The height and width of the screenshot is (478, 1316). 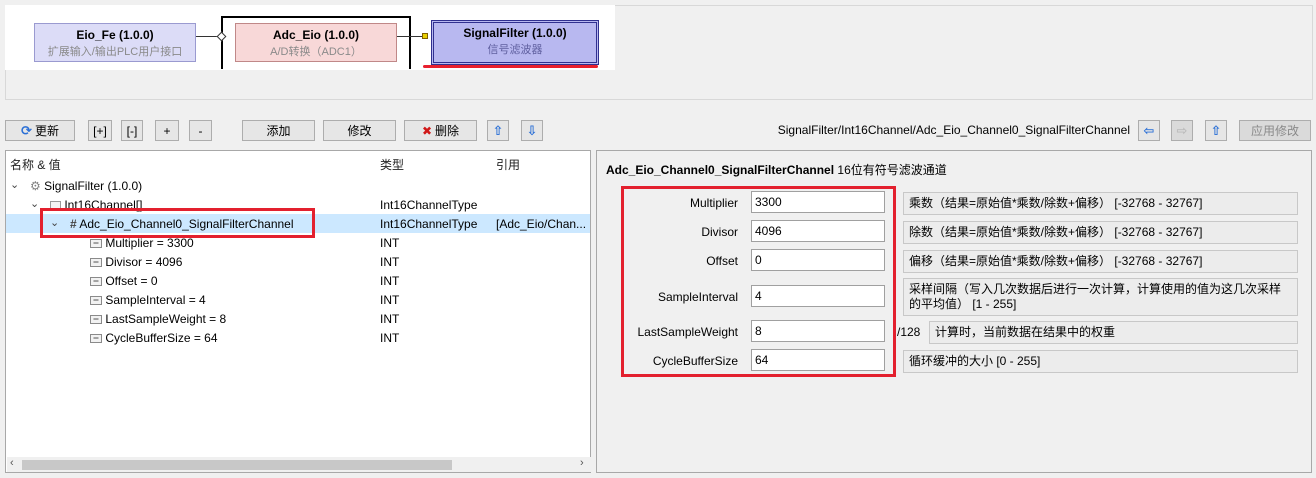 What do you see at coordinates (515, 33) in the screenshot?
I see `module-name: SignalFilter (1.0.0)` at bounding box center [515, 33].